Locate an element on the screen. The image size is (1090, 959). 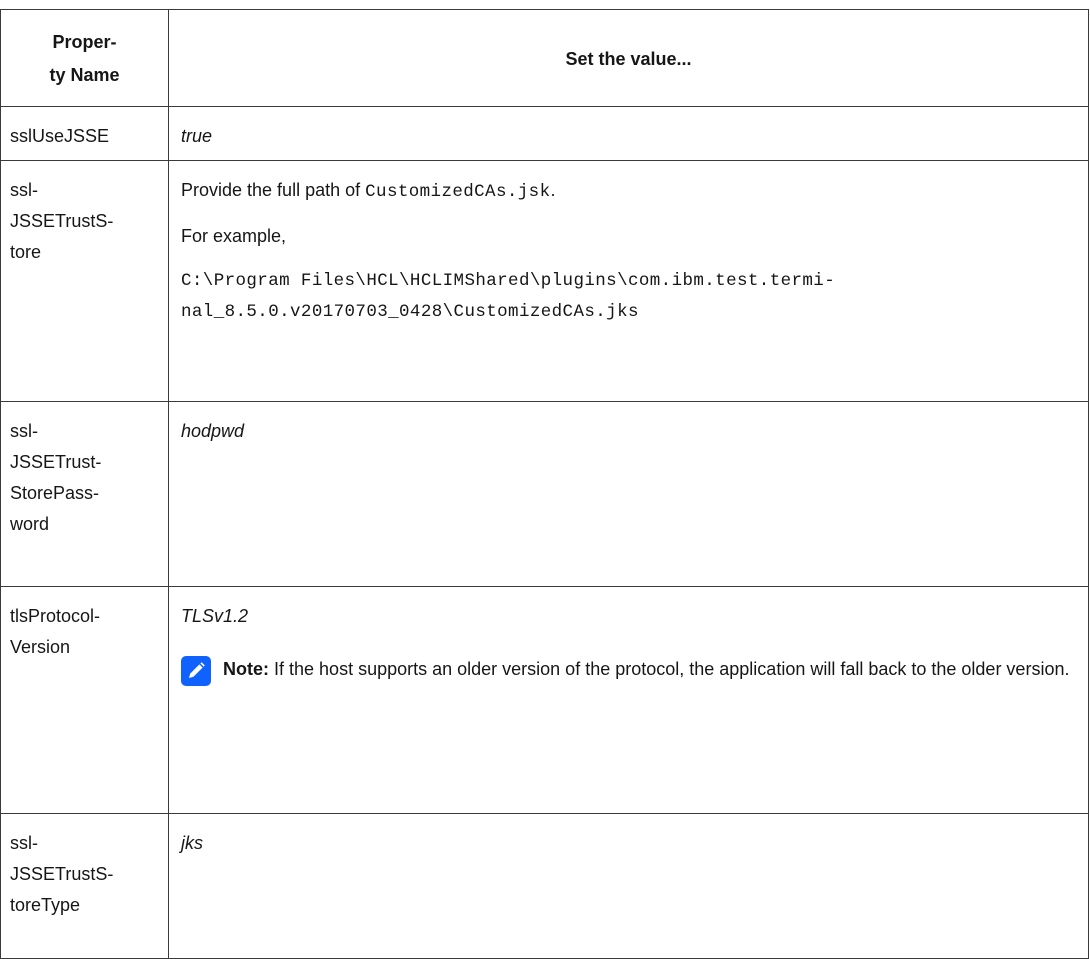
value-text: TLSv1.2 is located at coordinates (215, 616).